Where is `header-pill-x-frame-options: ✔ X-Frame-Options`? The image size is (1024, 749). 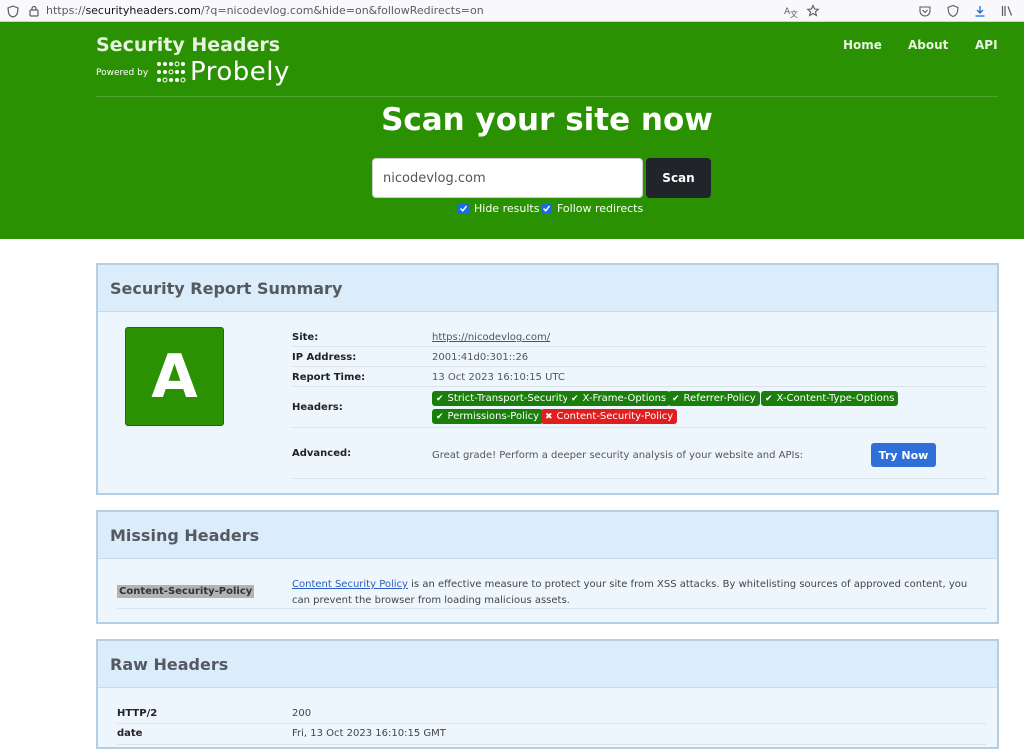
header-pill-x-frame-options: ✔ X-Frame-Options is located at coordinates (619, 398).